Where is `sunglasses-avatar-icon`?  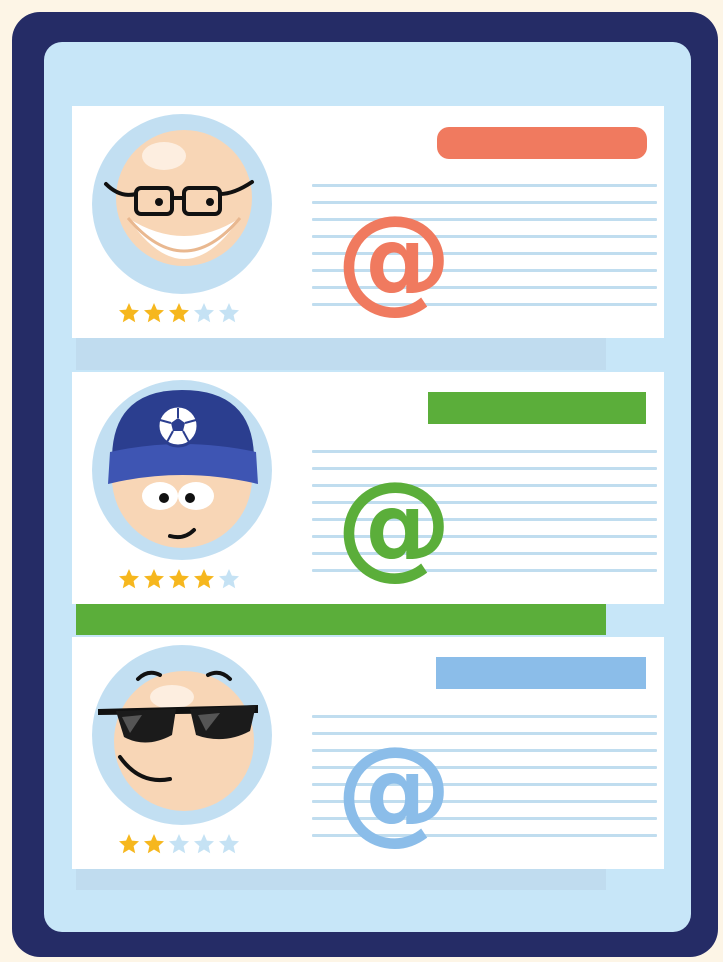 sunglasses-avatar-icon is located at coordinates (182, 735).